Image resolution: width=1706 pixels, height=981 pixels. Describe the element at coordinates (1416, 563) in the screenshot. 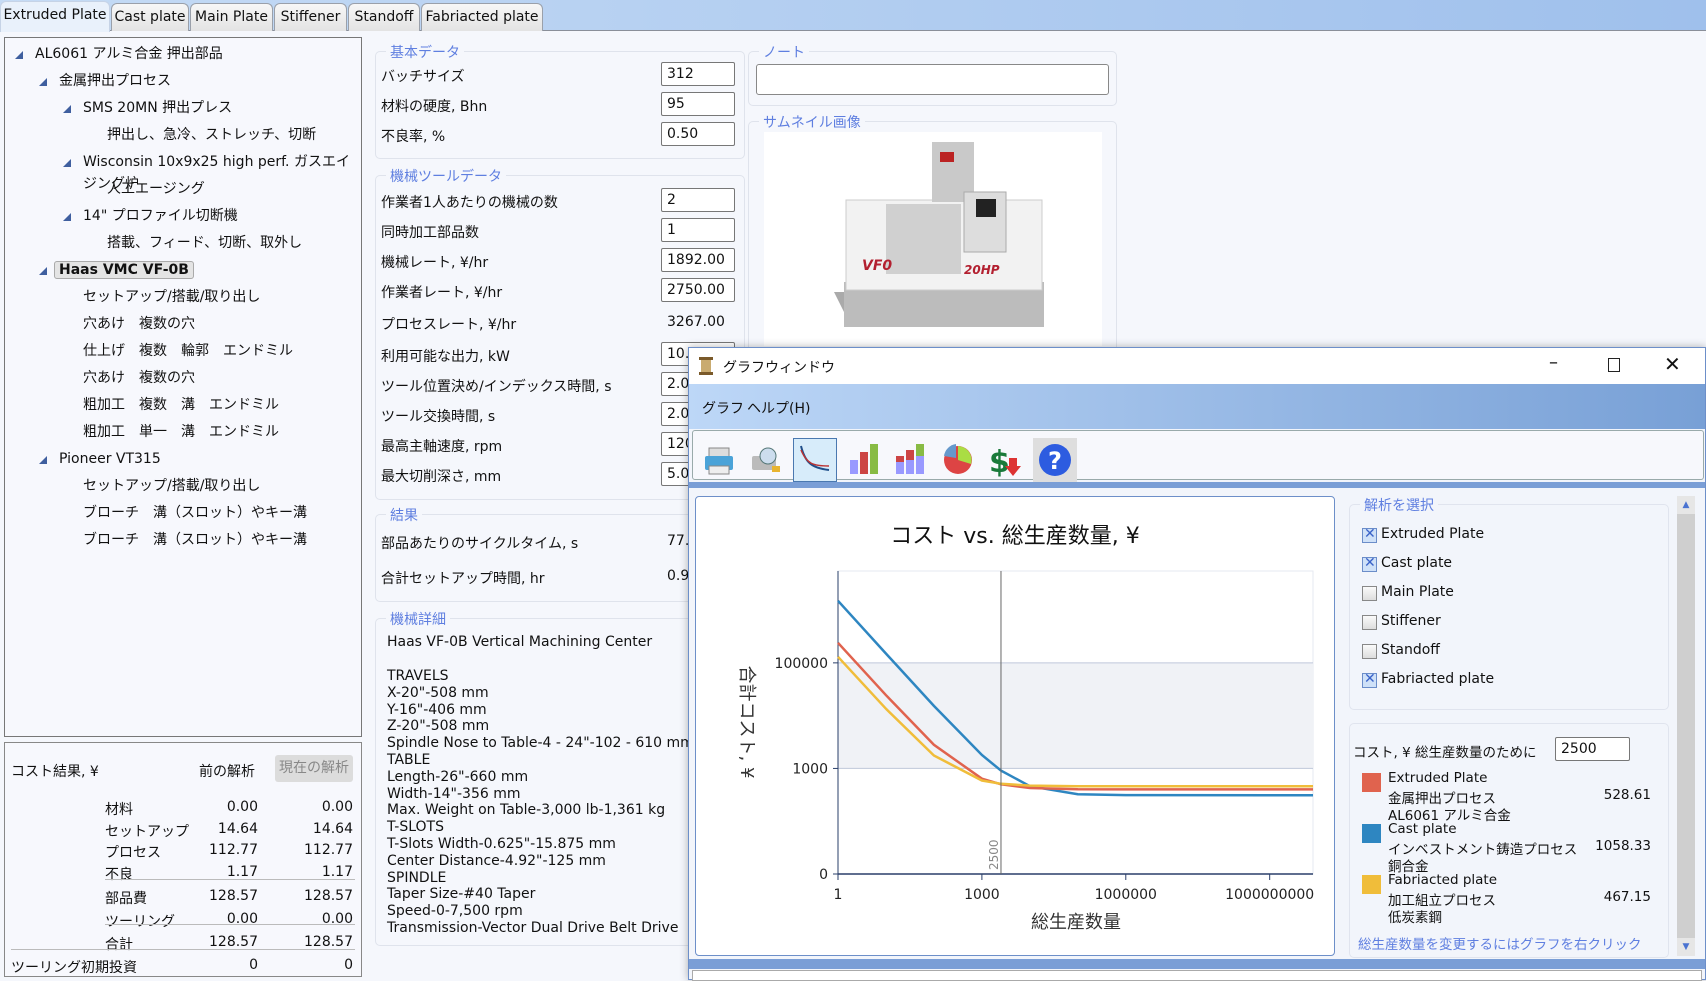

I see `analysis-label: Cast plate` at that location.